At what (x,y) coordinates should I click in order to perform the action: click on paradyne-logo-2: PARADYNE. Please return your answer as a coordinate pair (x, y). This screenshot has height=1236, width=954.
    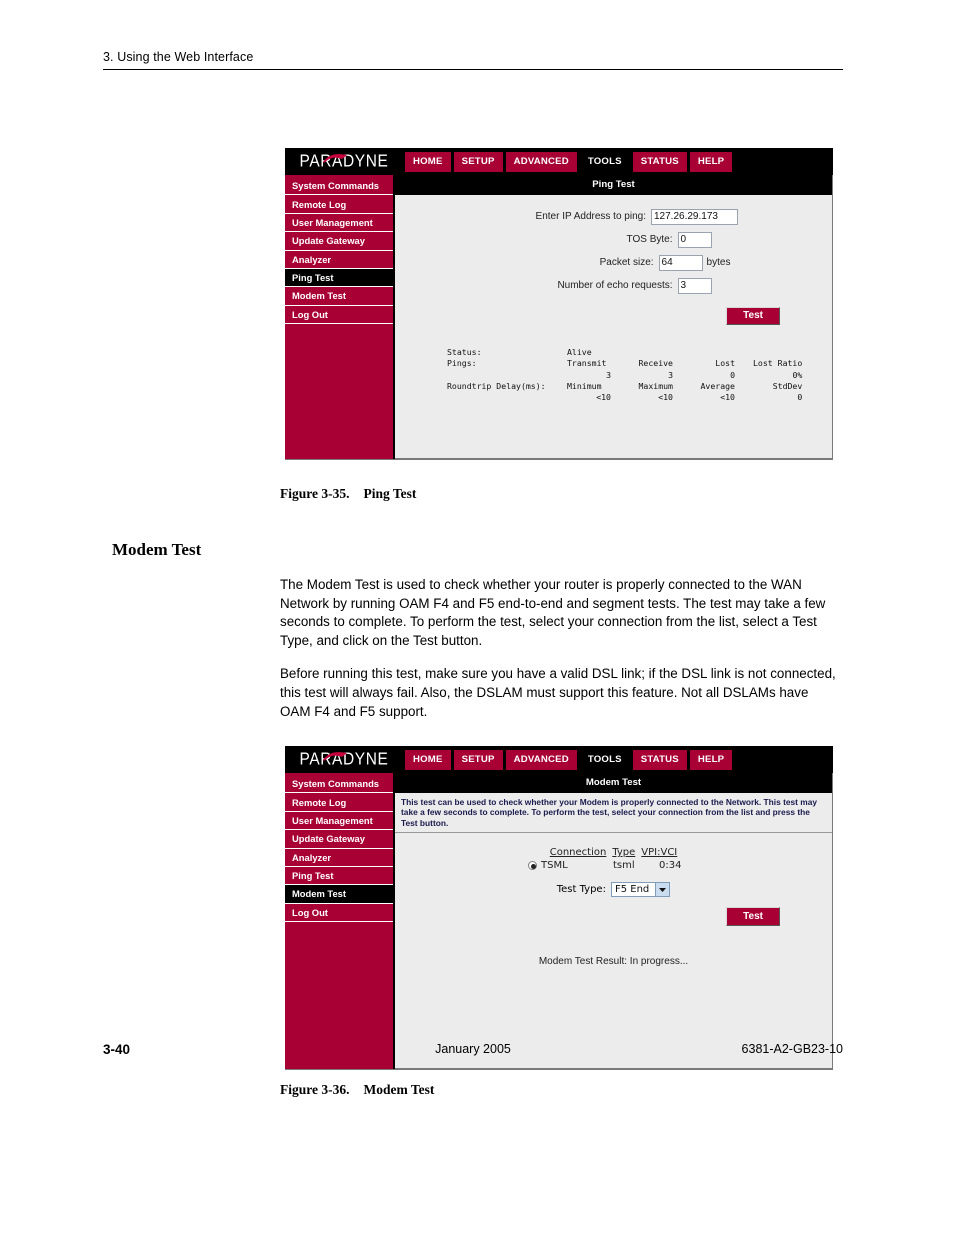
    Looking at the image, I should click on (344, 759).